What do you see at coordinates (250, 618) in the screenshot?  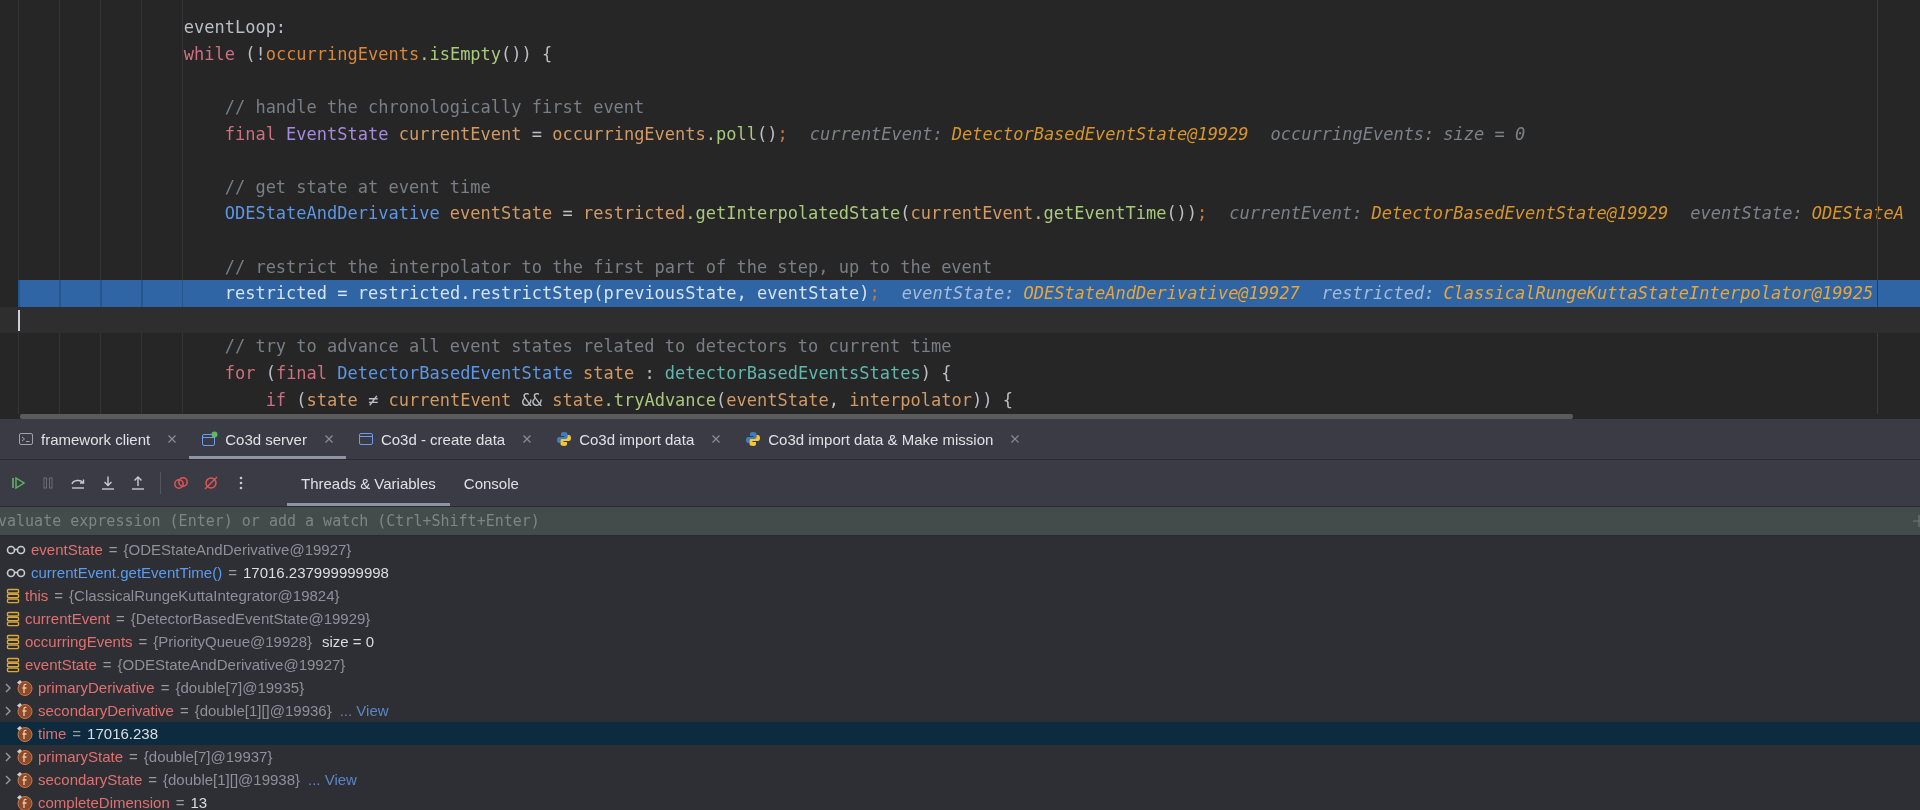 I see `variable-value: {DetectorBasedEventState@19929}` at bounding box center [250, 618].